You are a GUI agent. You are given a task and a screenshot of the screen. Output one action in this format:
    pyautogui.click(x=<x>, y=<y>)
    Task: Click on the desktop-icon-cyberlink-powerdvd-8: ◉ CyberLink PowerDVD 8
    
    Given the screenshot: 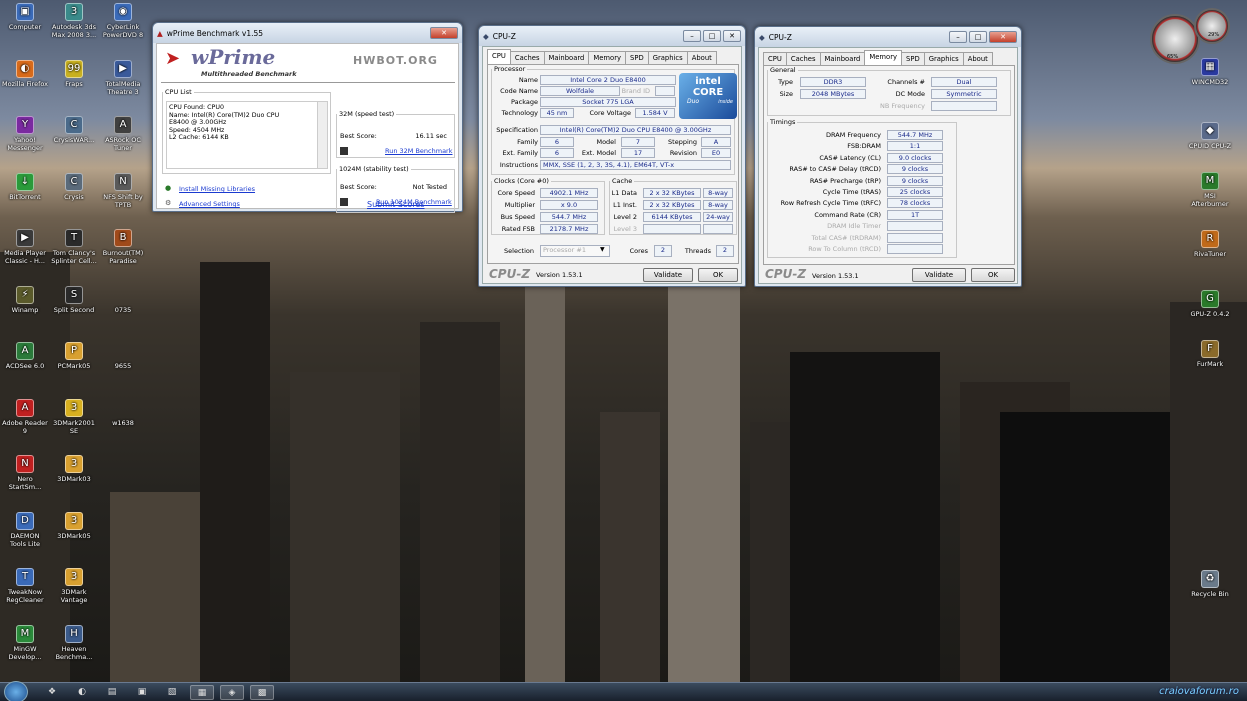 What is the action you would take?
    pyautogui.click(x=123, y=21)
    